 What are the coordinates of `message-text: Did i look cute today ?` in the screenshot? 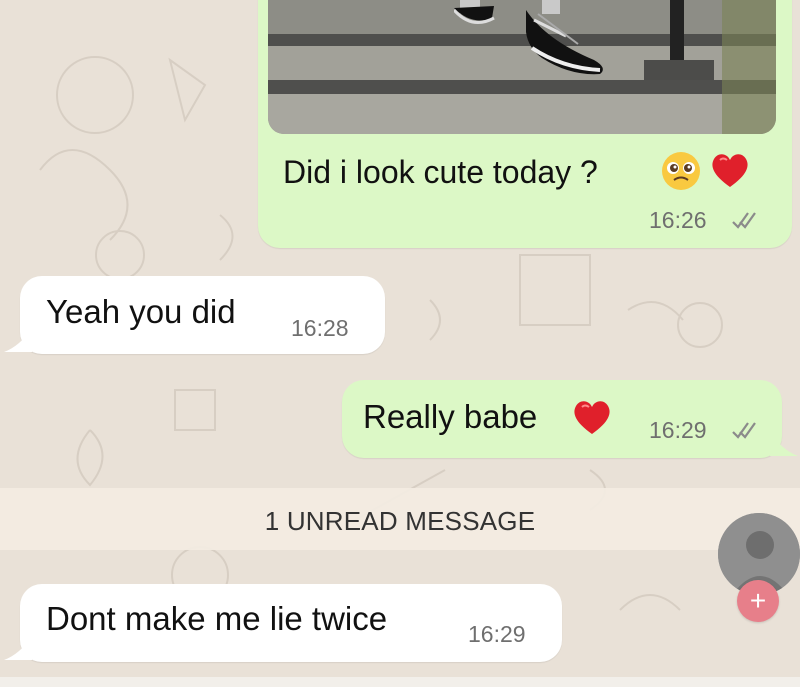 It's located at (440, 172).